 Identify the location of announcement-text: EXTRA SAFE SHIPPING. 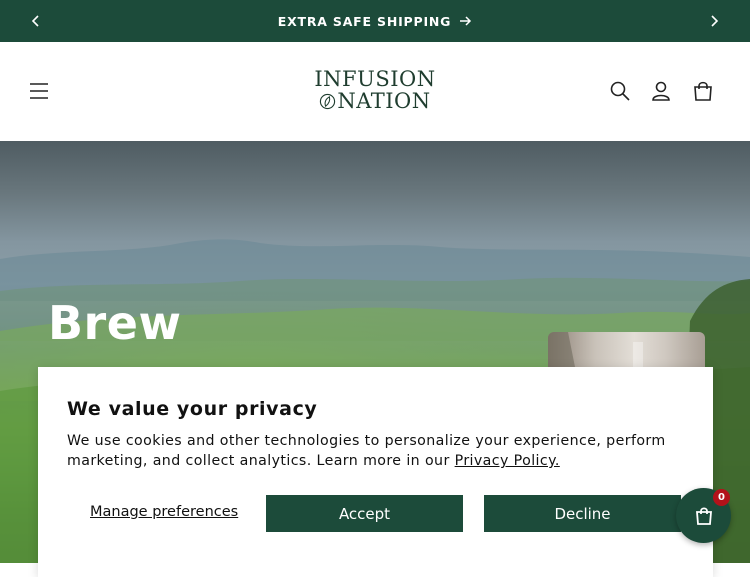
(364, 21).